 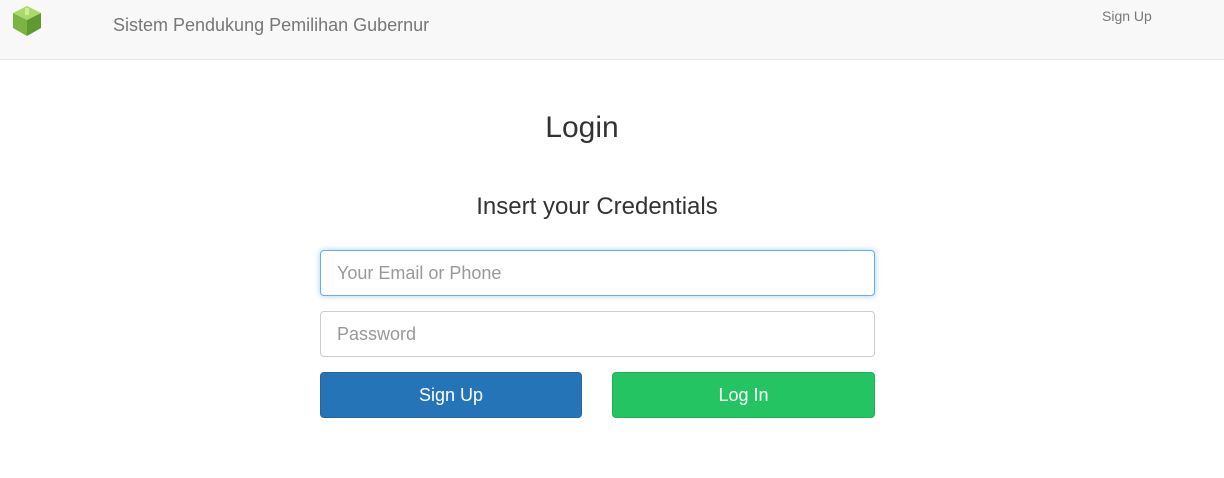 What do you see at coordinates (597, 273) in the screenshot?
I see `email-or-phone-input` at bounding box center [597, 273].